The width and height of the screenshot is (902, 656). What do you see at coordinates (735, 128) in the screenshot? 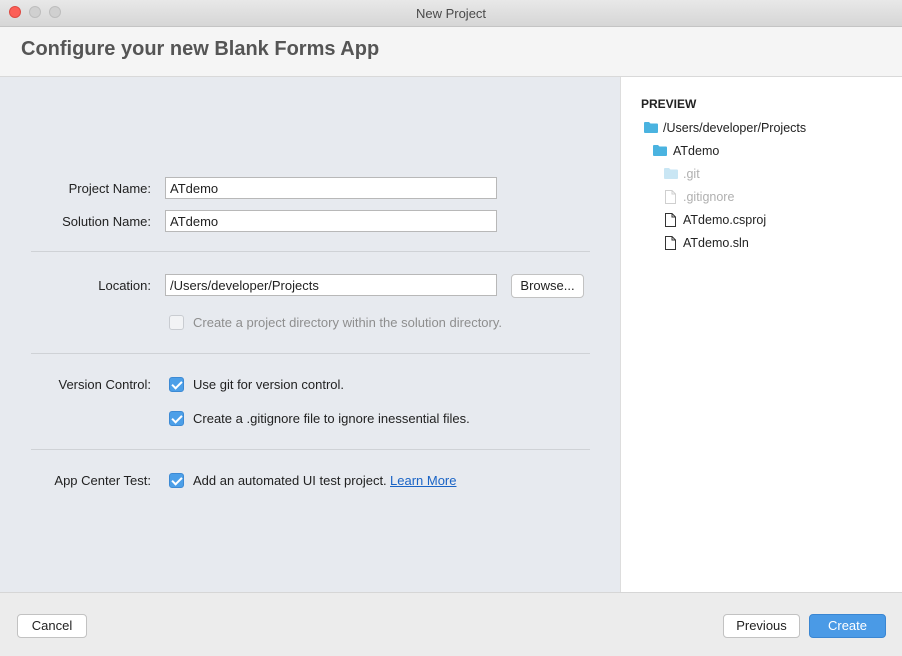
I see `tree-item-projects-folder: /Users/developer/Projects` at bounding box center [735, 128].